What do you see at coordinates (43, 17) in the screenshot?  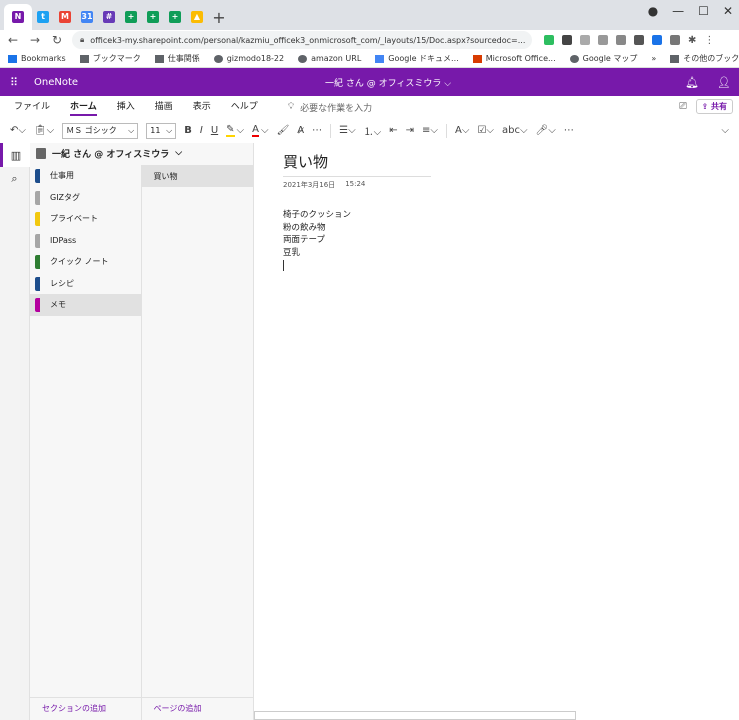 I see `browser-tab: t` at bounding box center [43, 17].